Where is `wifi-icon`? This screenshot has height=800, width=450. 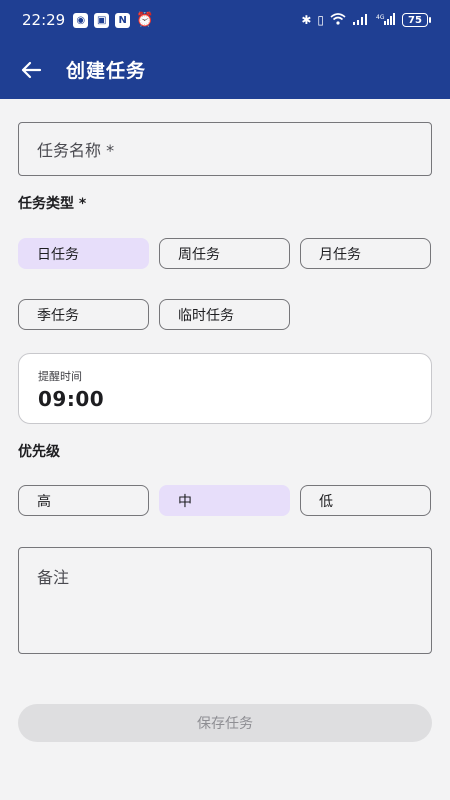 wifi-icon is located at coordinates (338, 20).